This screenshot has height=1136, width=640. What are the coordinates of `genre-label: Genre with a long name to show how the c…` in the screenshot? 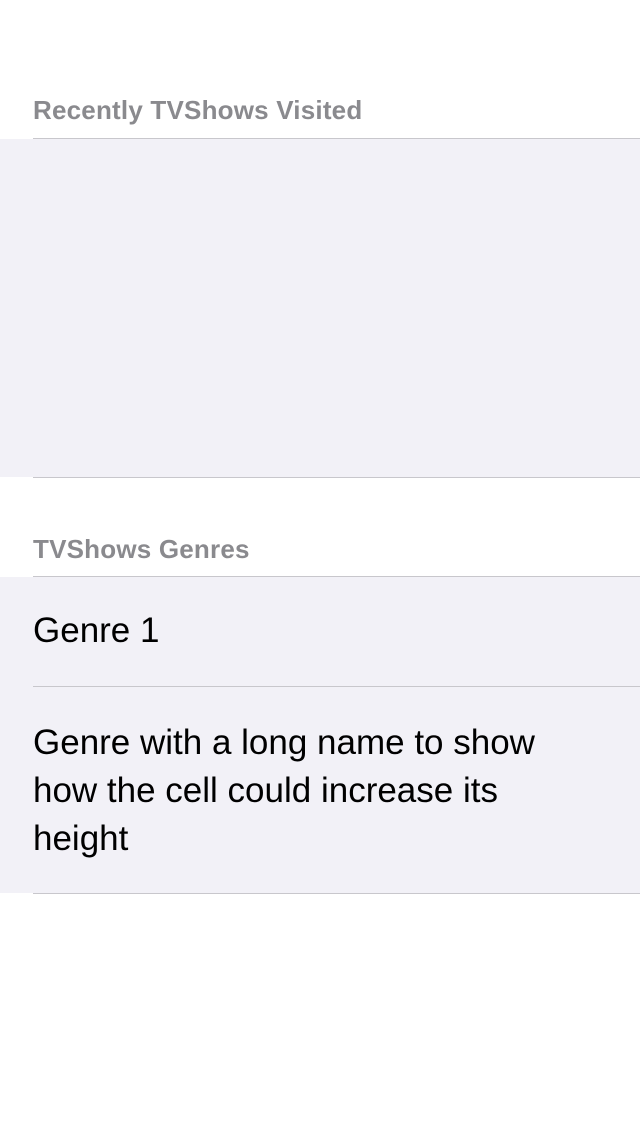 It's located at (284, 790).